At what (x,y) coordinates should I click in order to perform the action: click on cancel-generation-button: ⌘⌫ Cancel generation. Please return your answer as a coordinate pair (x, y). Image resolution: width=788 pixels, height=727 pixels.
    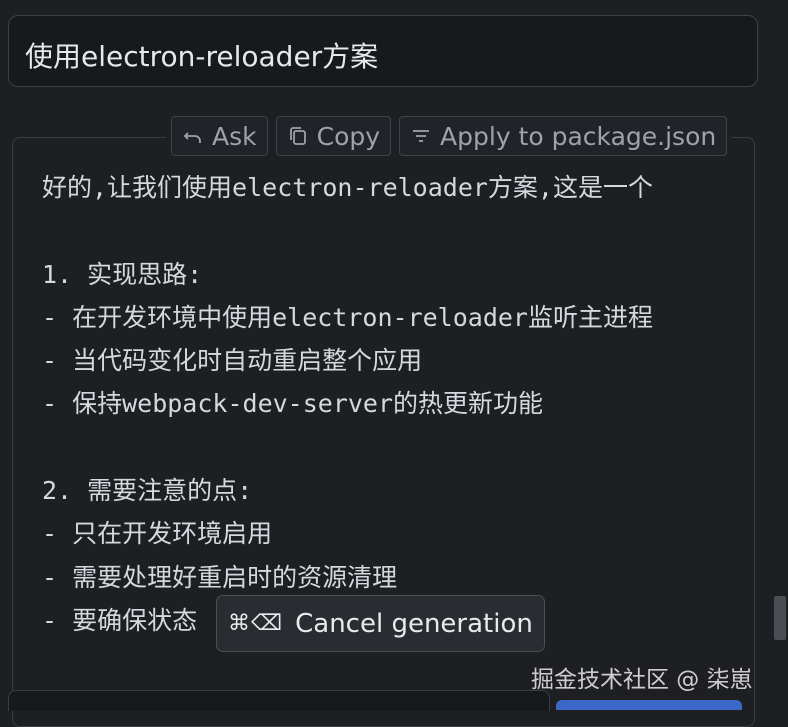
    Looking at the image, I should click on (380, 623).